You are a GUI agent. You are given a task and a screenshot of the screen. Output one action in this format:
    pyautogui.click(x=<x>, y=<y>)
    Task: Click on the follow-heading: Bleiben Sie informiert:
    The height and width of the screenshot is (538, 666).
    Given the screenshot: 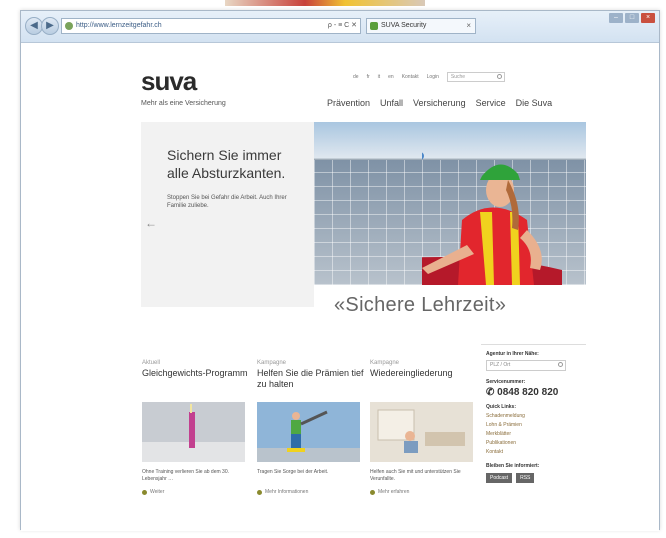 What is the action you would take?
    pyautogui.click(x=513, y=466)
    